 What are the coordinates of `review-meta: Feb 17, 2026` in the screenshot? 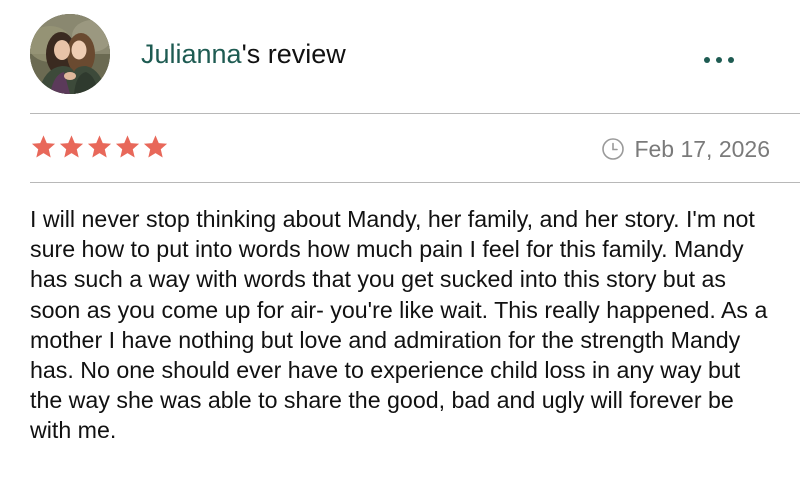 It's located at (400, 148).